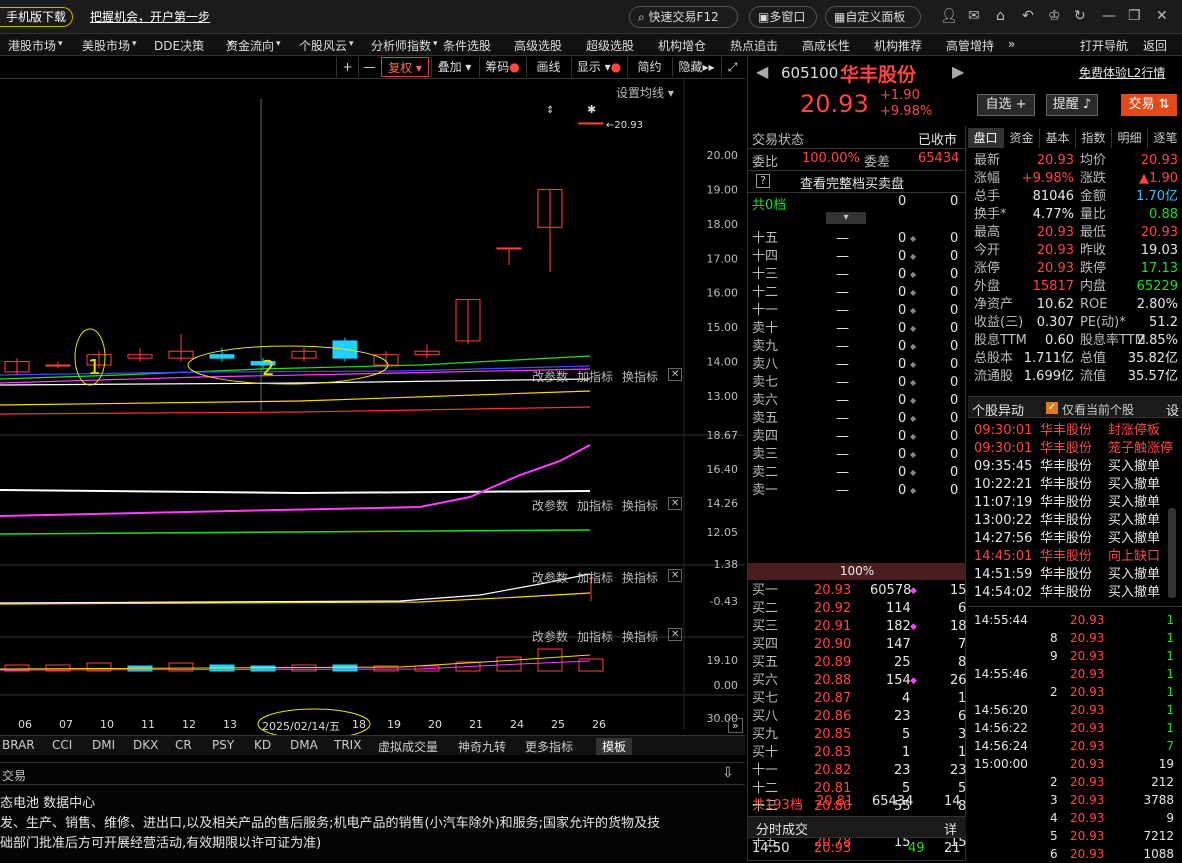  I want to click on menu-item: », so click(1011, 44).